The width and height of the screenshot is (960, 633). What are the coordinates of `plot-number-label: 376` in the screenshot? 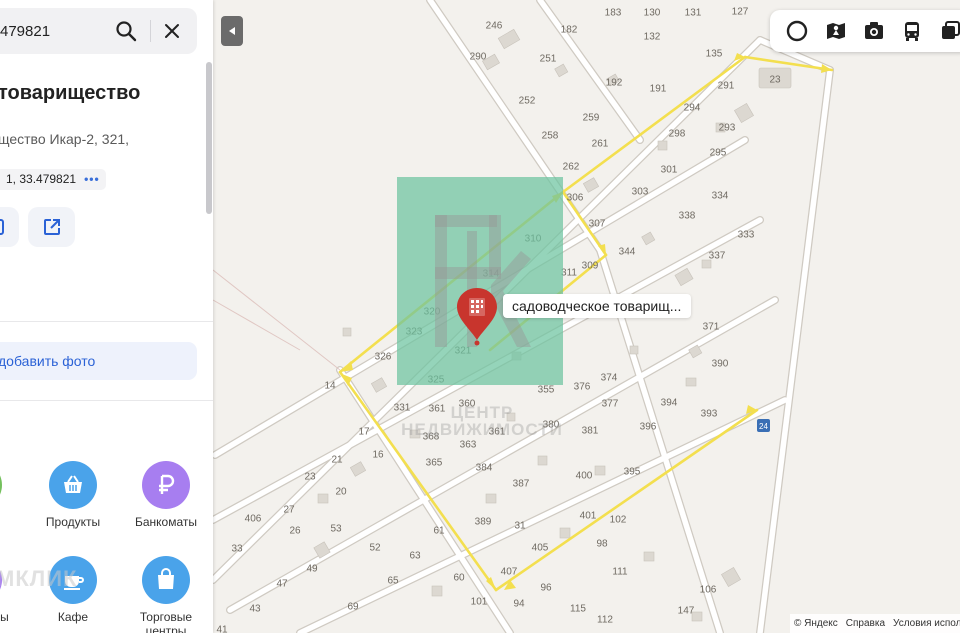 It's located at (582, 387).